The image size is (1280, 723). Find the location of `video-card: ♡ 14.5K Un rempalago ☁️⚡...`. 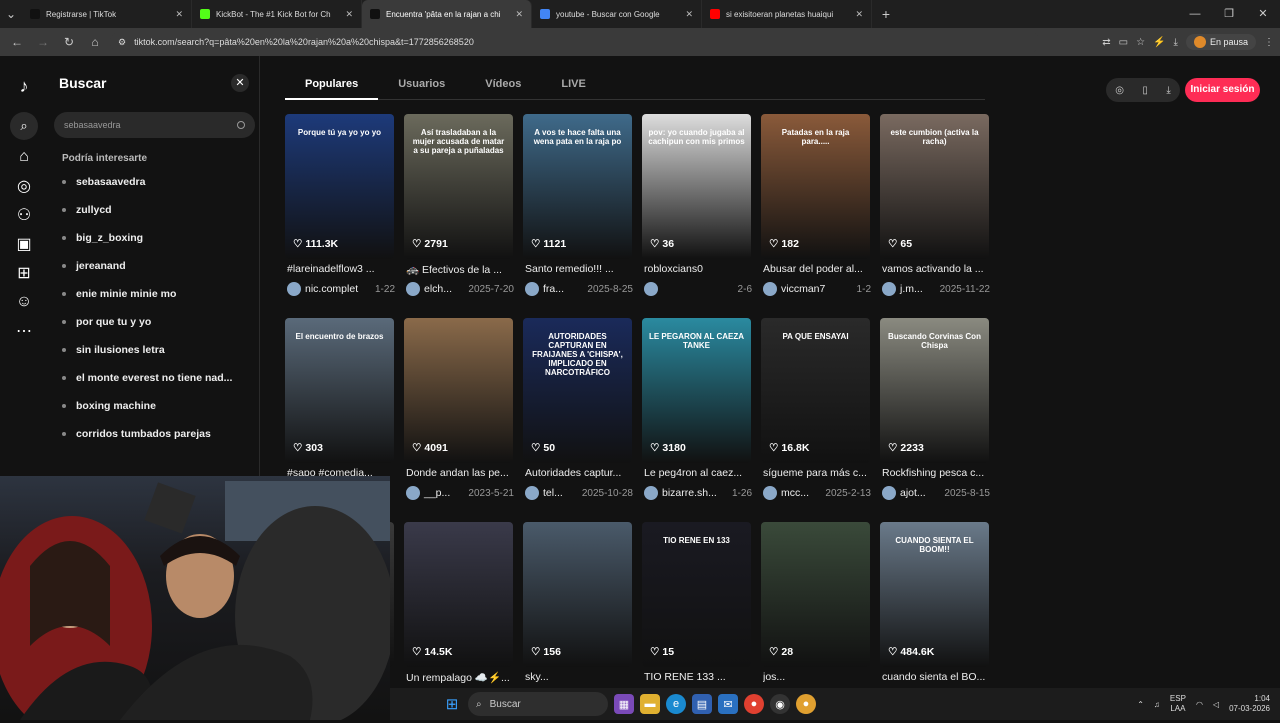

video-card: ♡ 14.5K Un rempalago ☁️⚡... is located at coordinates (458, 615).